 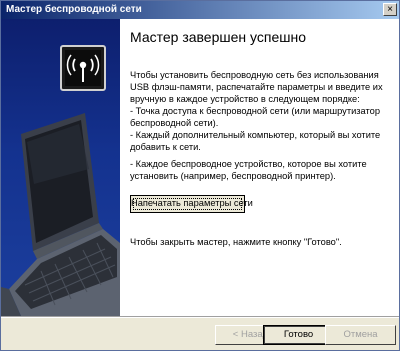 What do you see at coordinates (218, 37) in the screenshot?
I see `page-title: Мастер завершен успешно` at bounding box center [218, 37].